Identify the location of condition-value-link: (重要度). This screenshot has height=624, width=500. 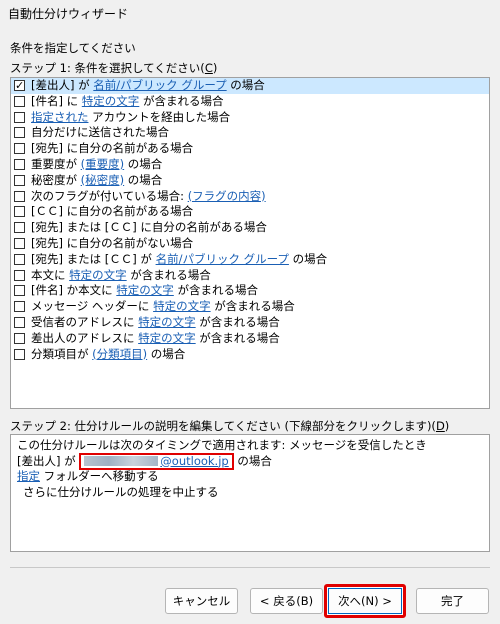
(102, 164).